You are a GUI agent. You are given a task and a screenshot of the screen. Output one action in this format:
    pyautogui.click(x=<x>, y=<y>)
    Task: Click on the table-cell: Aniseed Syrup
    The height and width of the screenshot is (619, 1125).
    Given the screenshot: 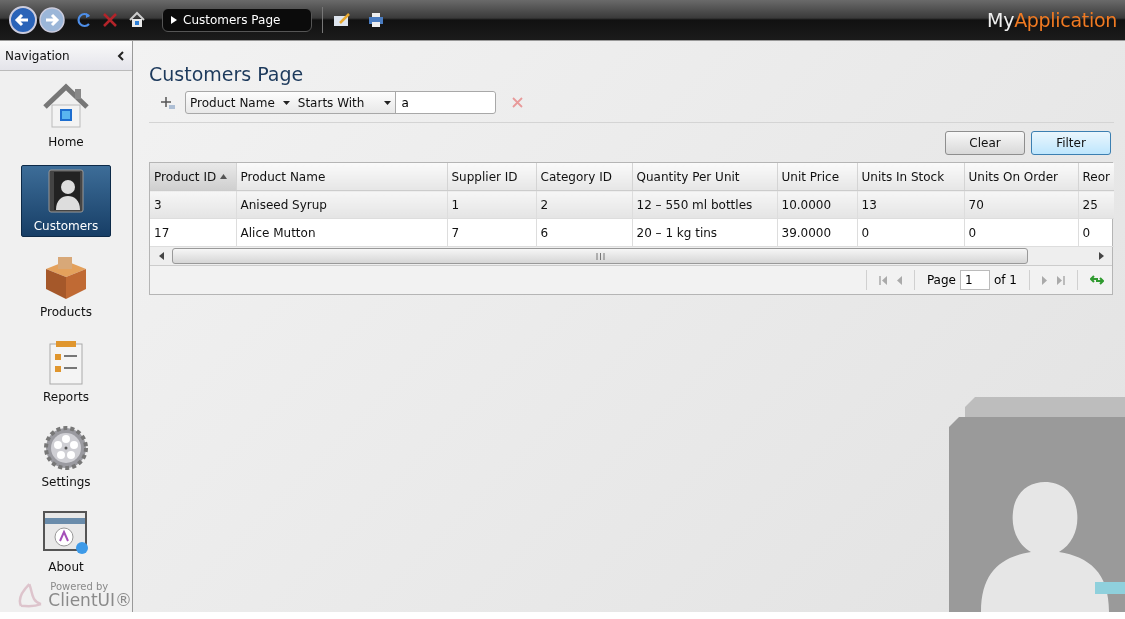 What is the action you would take?
    pyautogui.click(x=341, y=204)
    